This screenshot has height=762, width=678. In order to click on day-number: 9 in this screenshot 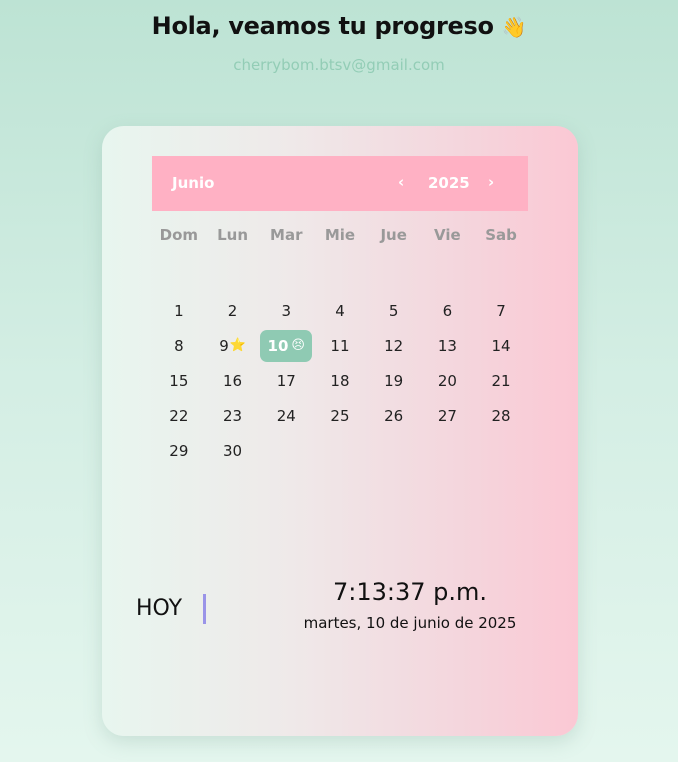, I will do `click(224, 345)`.